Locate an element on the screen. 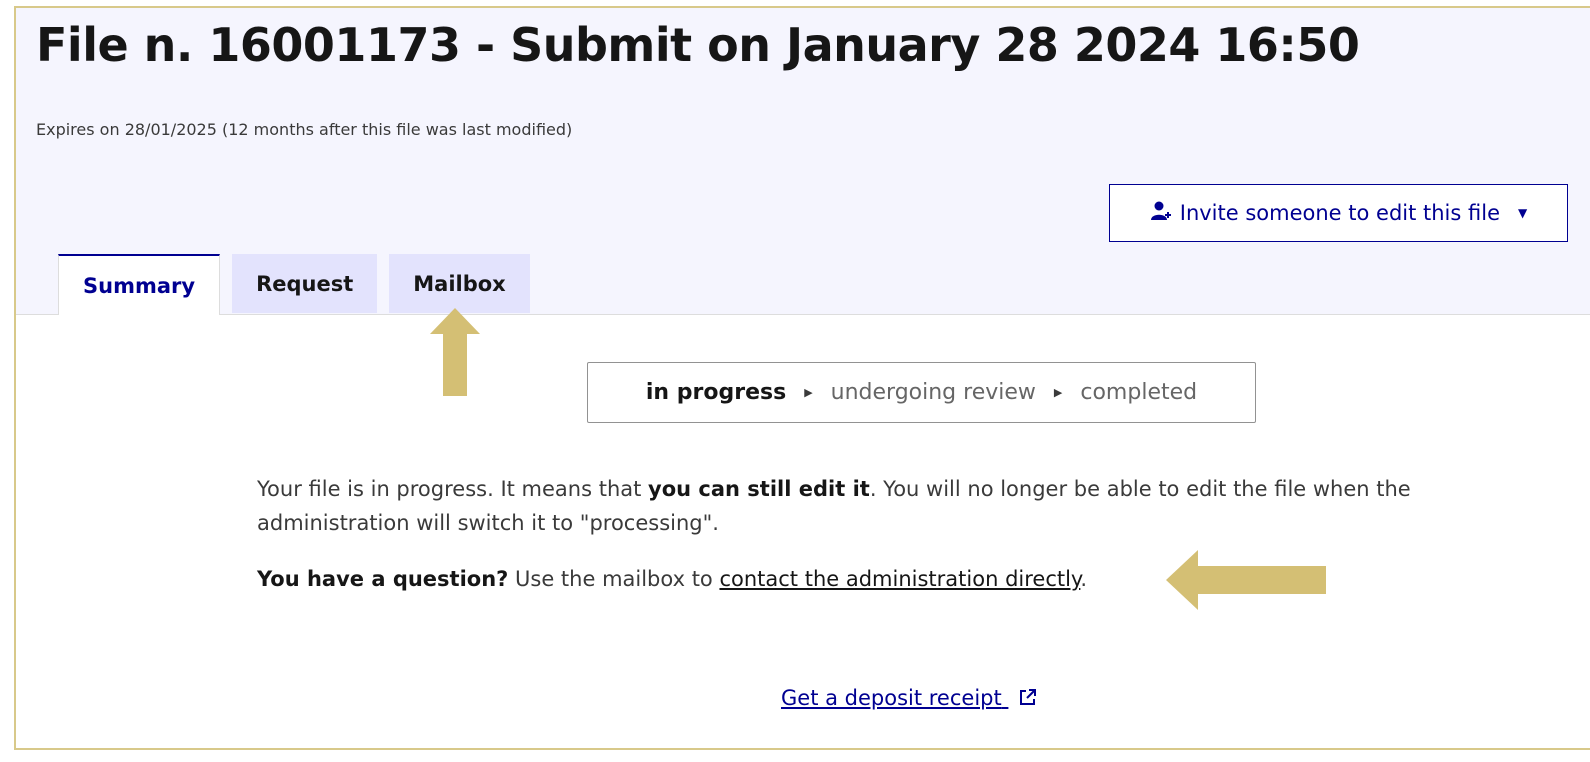 The image size is (1590, 762). annotation-arrow-up is located at coordinates (455, 352).